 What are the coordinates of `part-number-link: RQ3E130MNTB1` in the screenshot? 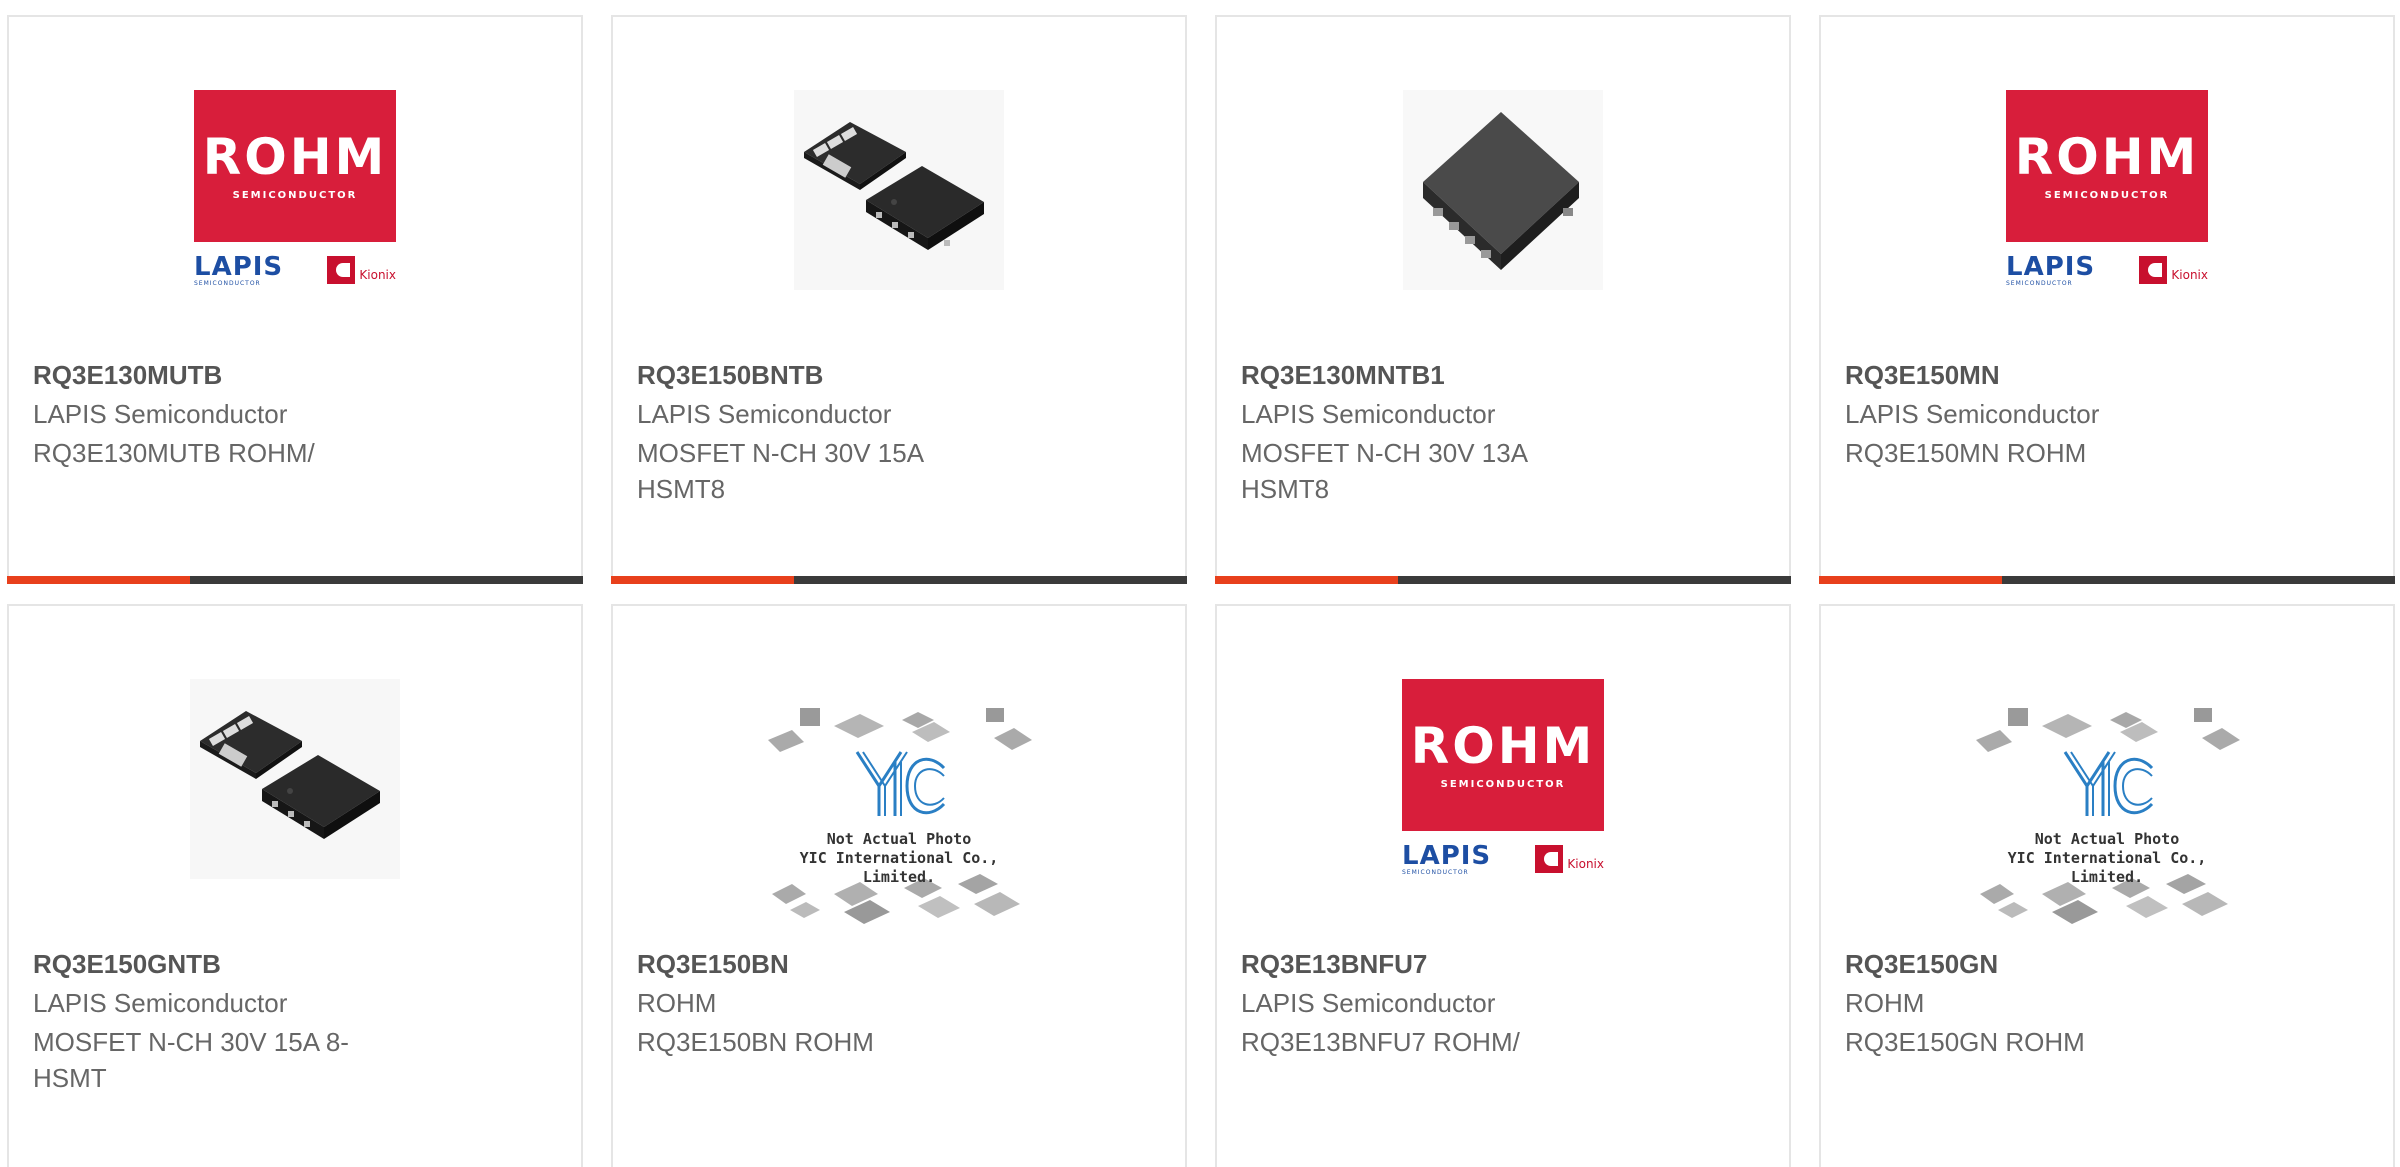 It's located at (1343, 375).